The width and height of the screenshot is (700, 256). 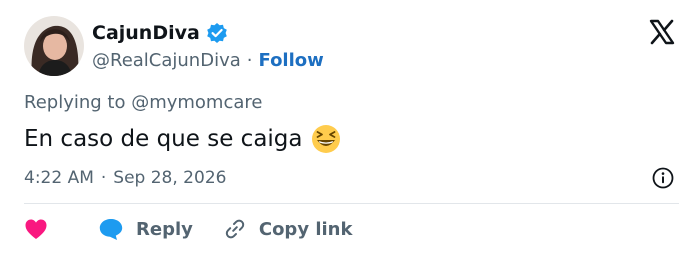 What do you see at coordinates (143, 102) in the screenshot?
I see `reply-context: Replying to @mymomcare` at bounding box center [143, 102].